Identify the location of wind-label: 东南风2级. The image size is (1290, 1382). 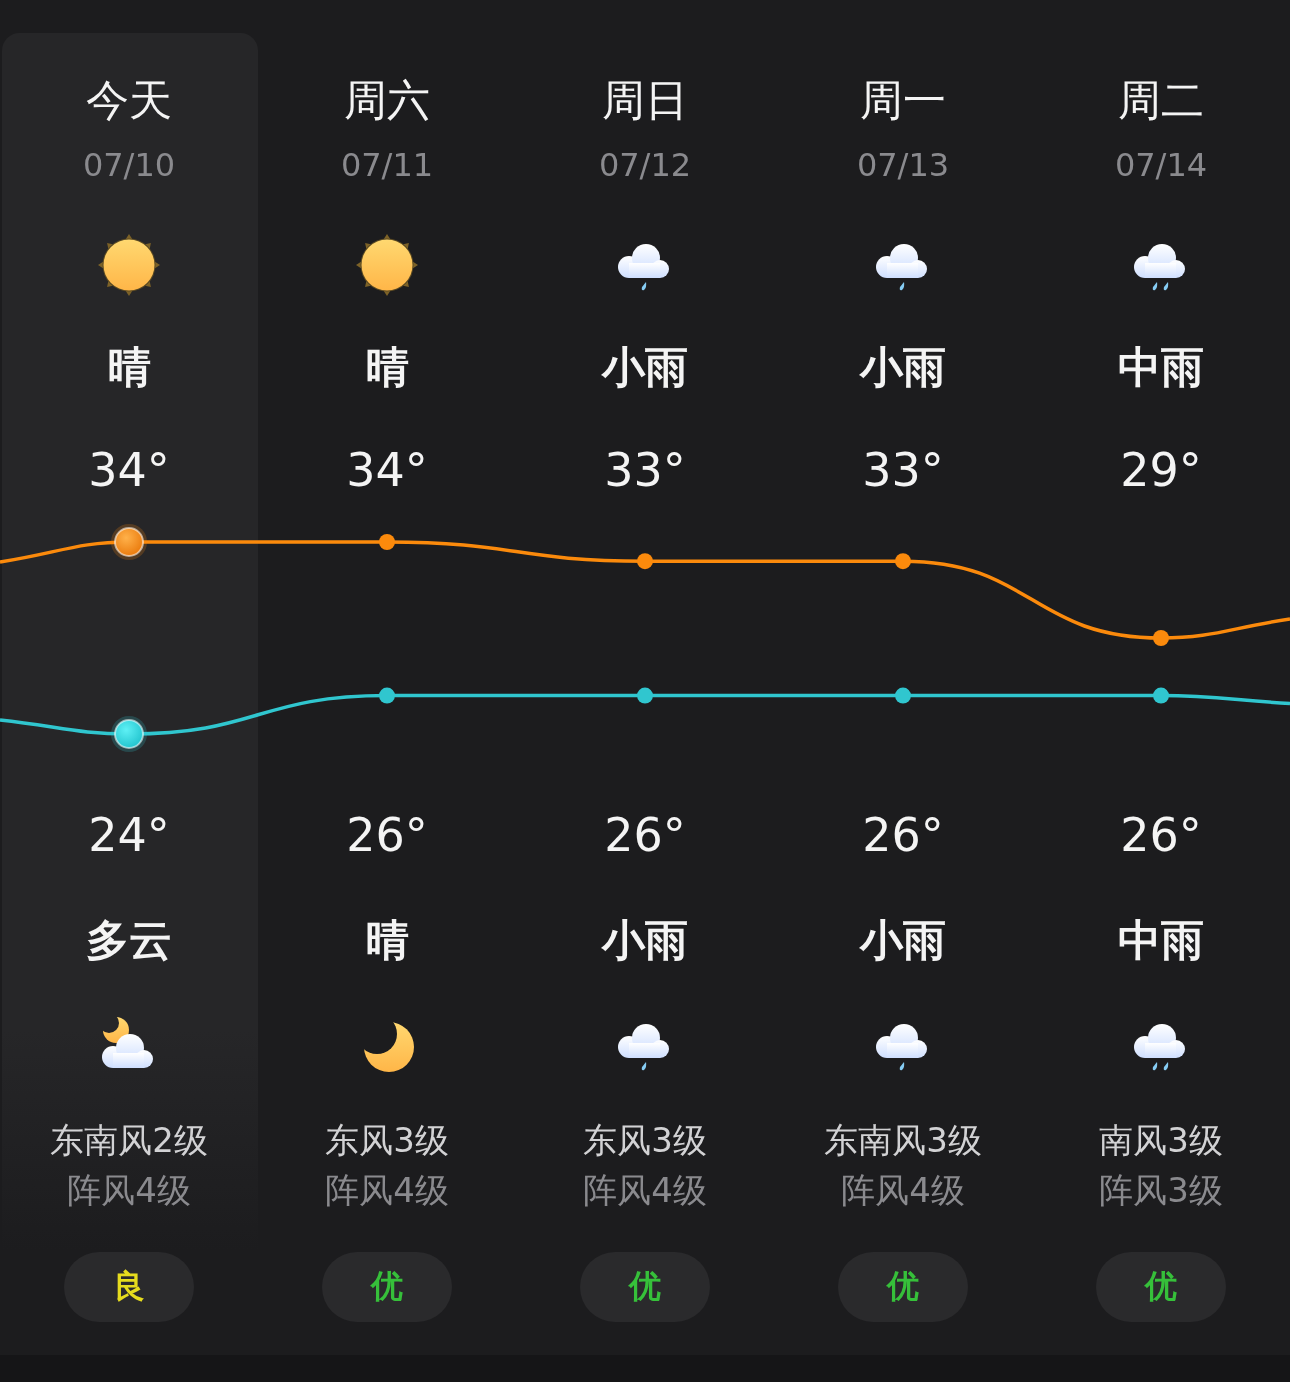
(129, 1140).